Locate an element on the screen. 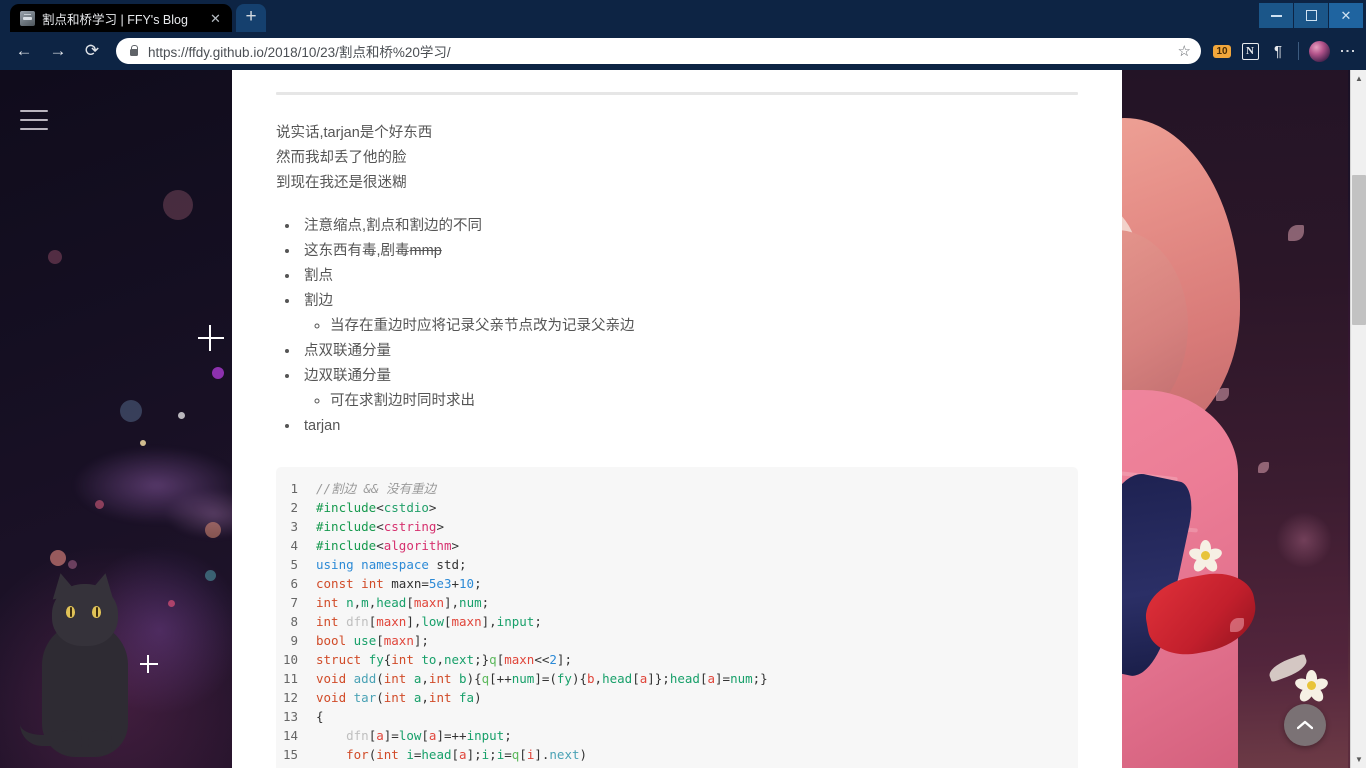 The height and width of the screenshot is (768, 1366). extension-badge-10: 10 is located at coordinates (1222, 51).